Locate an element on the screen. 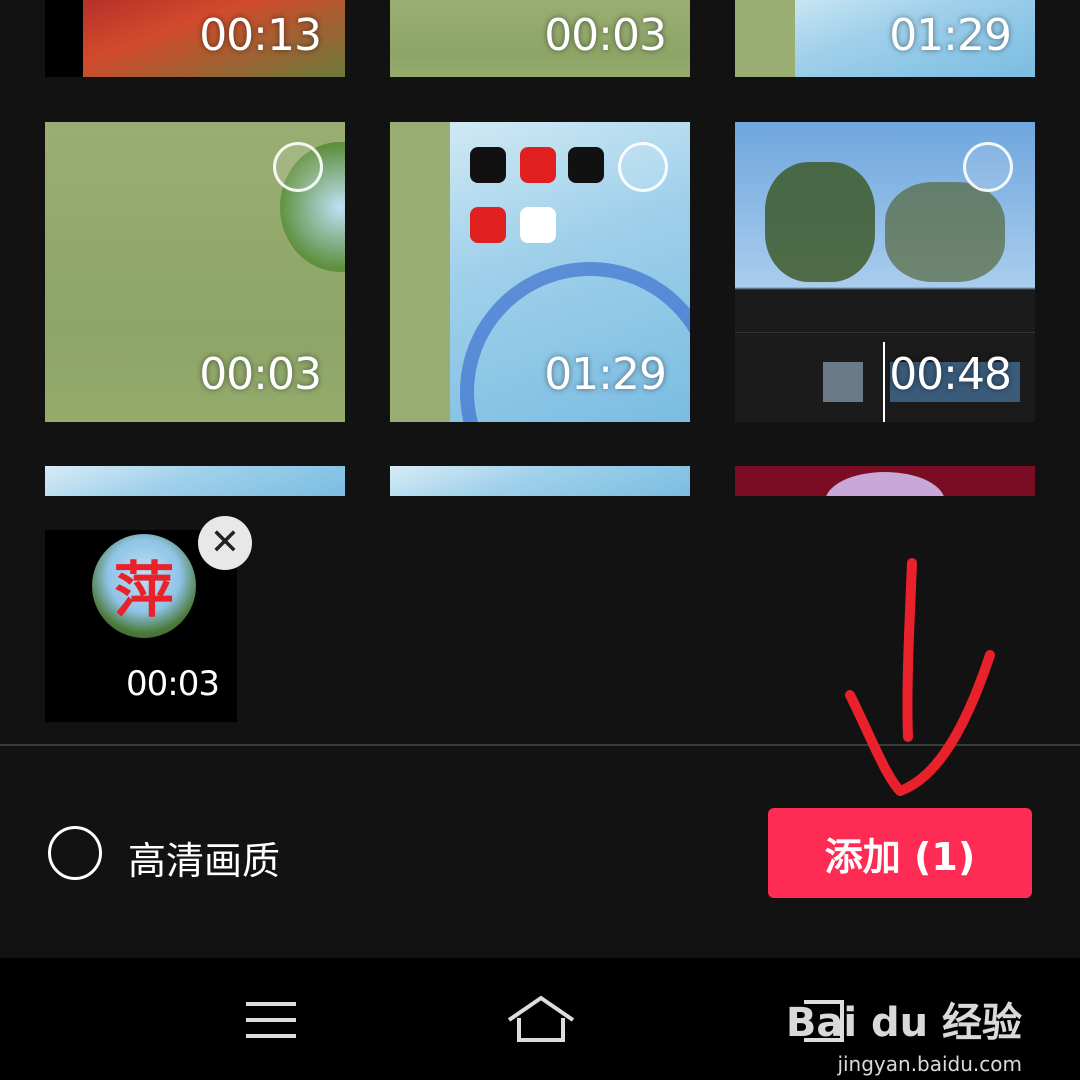  media-thumbnail: 00:48 is located at coordinates (885, 272).